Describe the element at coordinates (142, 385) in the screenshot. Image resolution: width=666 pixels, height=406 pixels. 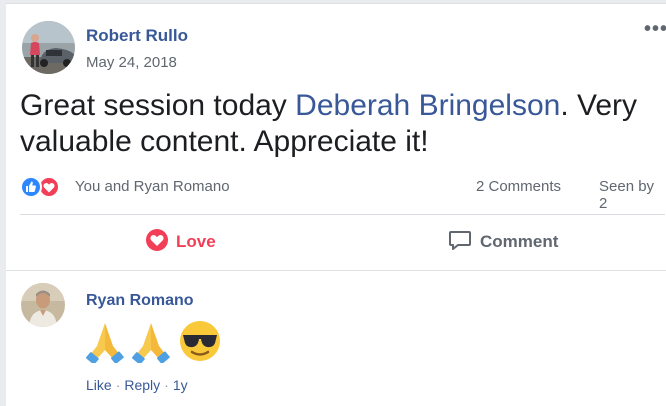
I see `reply-link: Reply` at that location.